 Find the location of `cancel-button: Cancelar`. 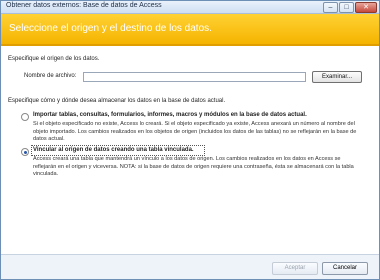

cancel-button: Cancelar is located at coordinates (345, 268).